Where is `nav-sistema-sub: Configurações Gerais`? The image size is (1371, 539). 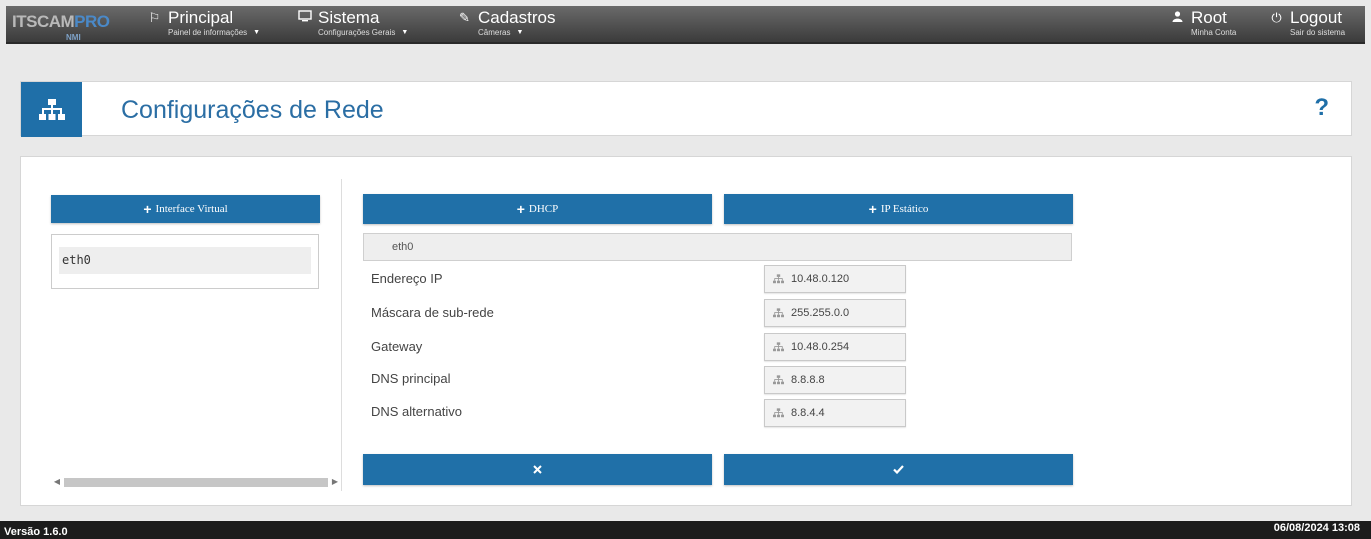
nav-sistema-sub: Configurações Gerais is located at coordinates (357, 32).